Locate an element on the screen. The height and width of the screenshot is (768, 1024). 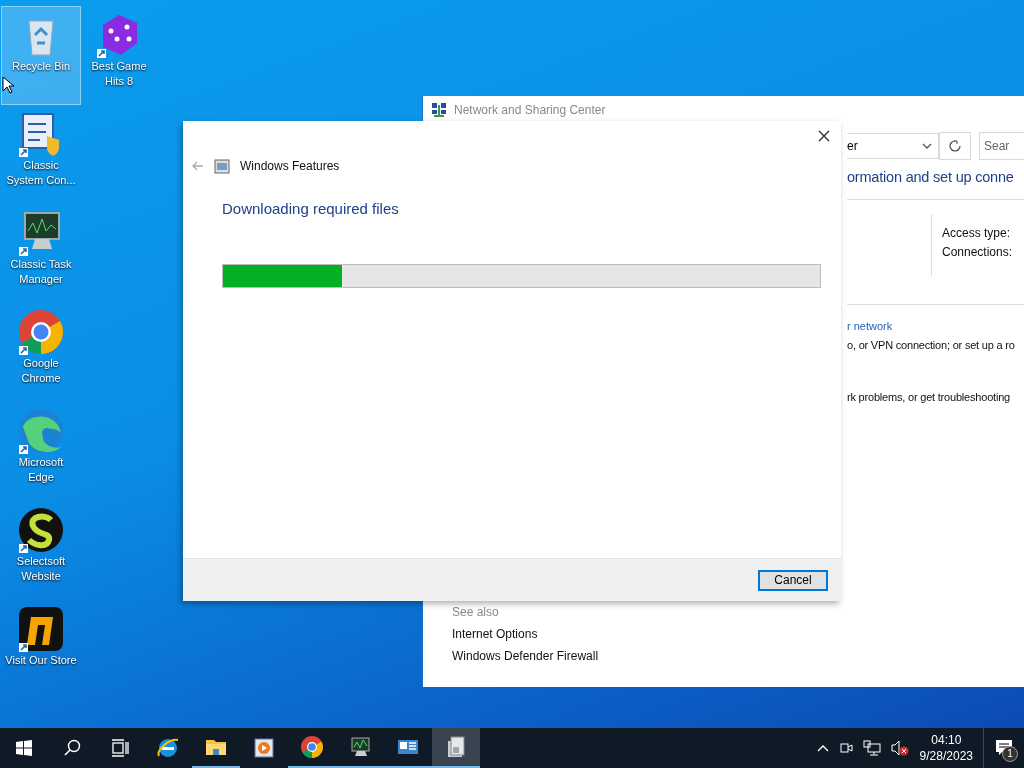
desktop-icon: Classic Task Manager is located at coordinates (41, 253).